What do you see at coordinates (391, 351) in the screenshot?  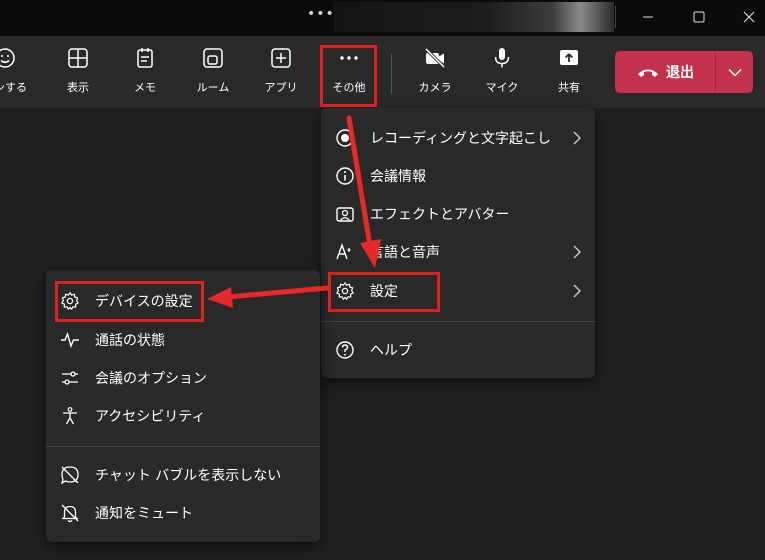 I see `menu-item-label: ヘルプ` at bounding box center [391, 351].